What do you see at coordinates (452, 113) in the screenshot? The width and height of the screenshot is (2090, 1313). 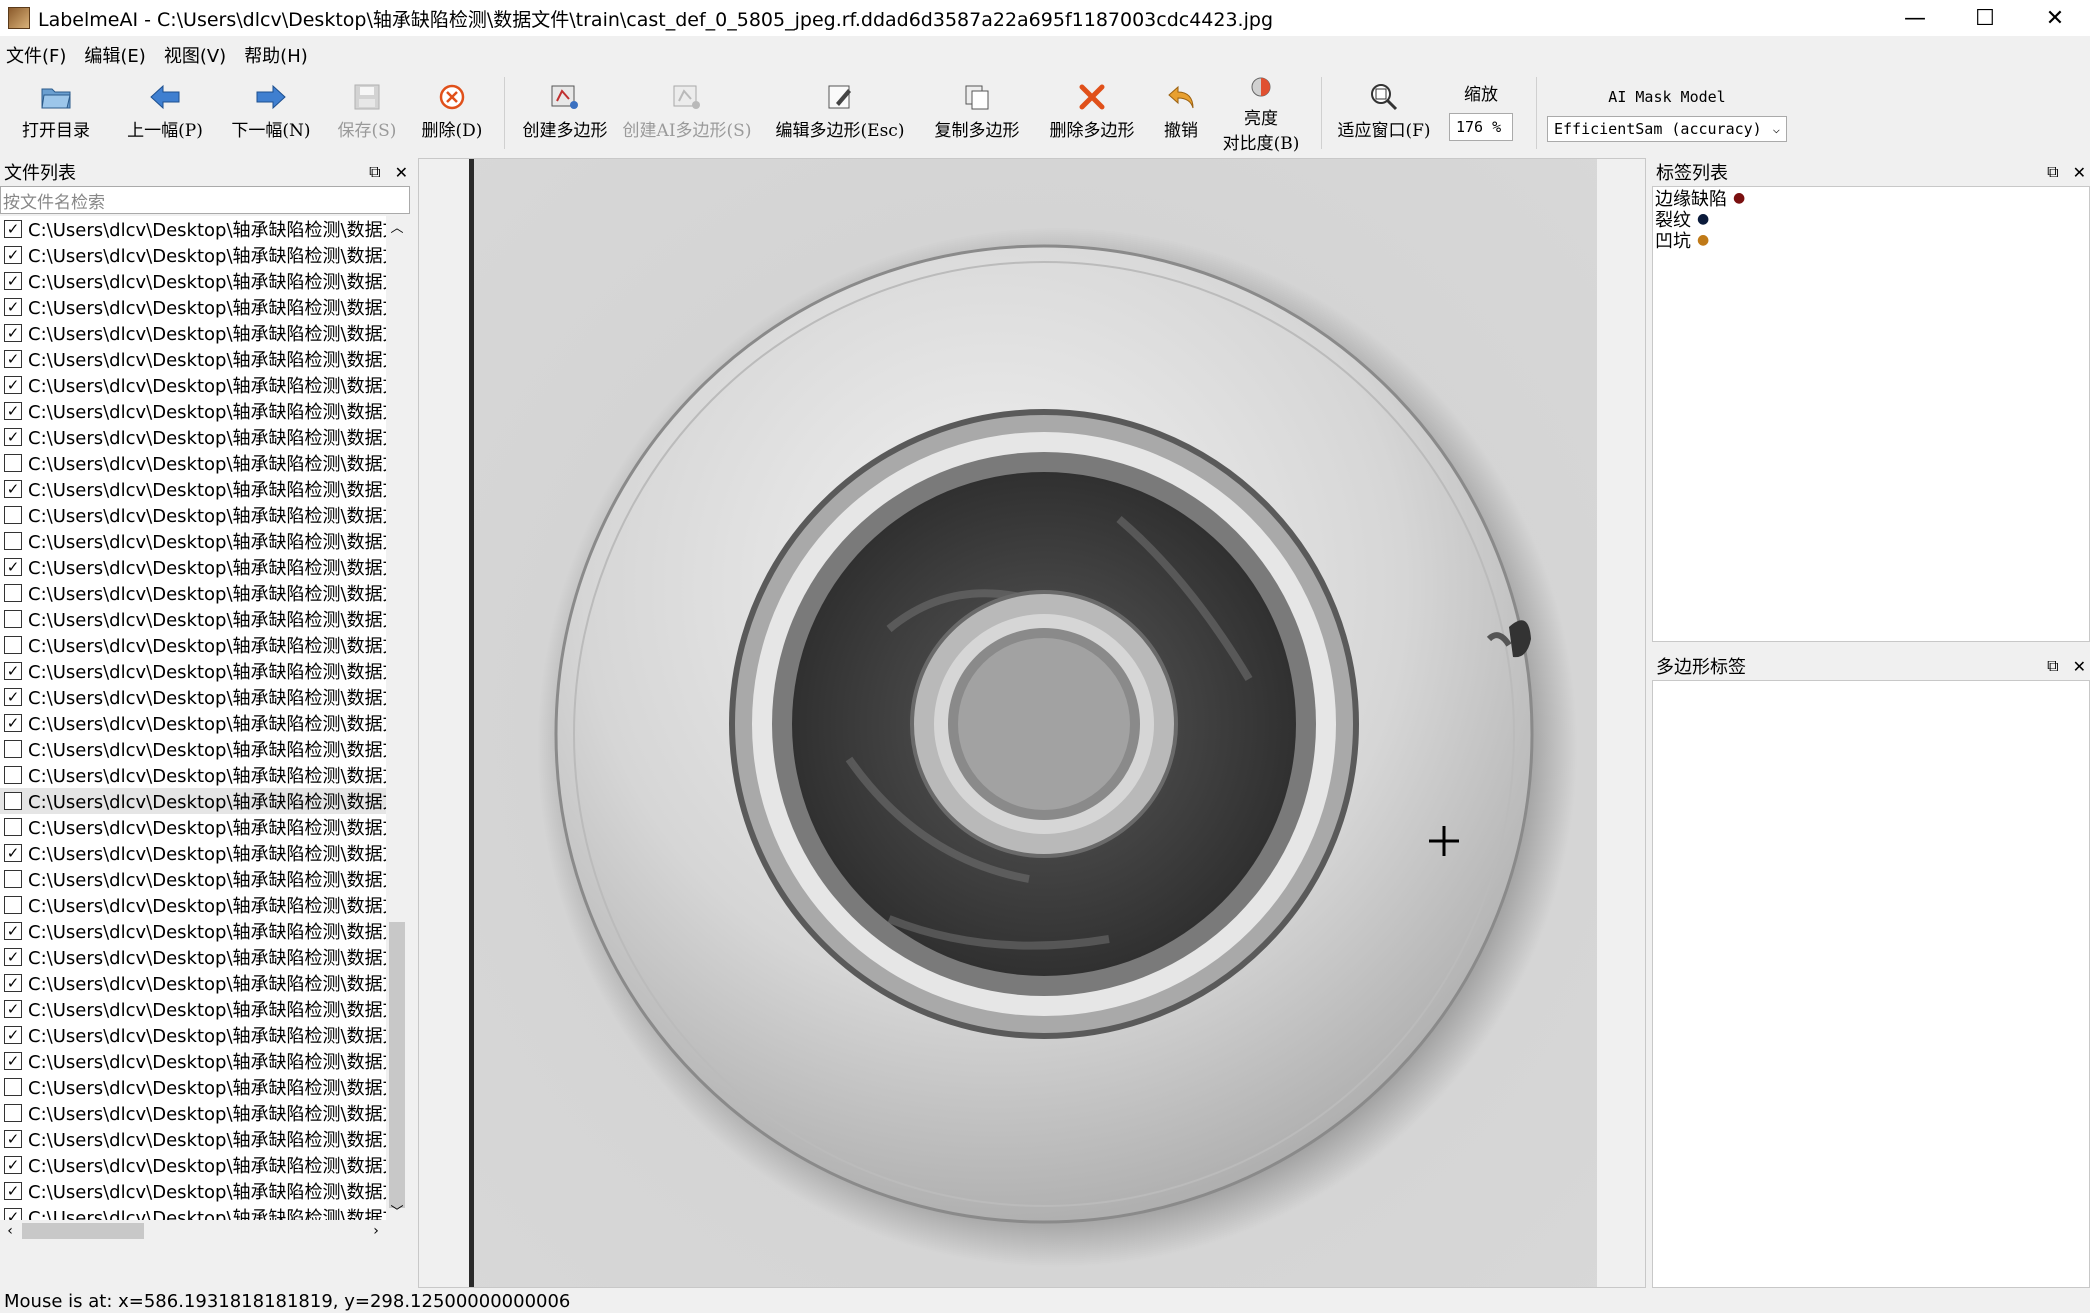 I see `delete-file-button: 删除(D)` at bounding box center [452, 113].